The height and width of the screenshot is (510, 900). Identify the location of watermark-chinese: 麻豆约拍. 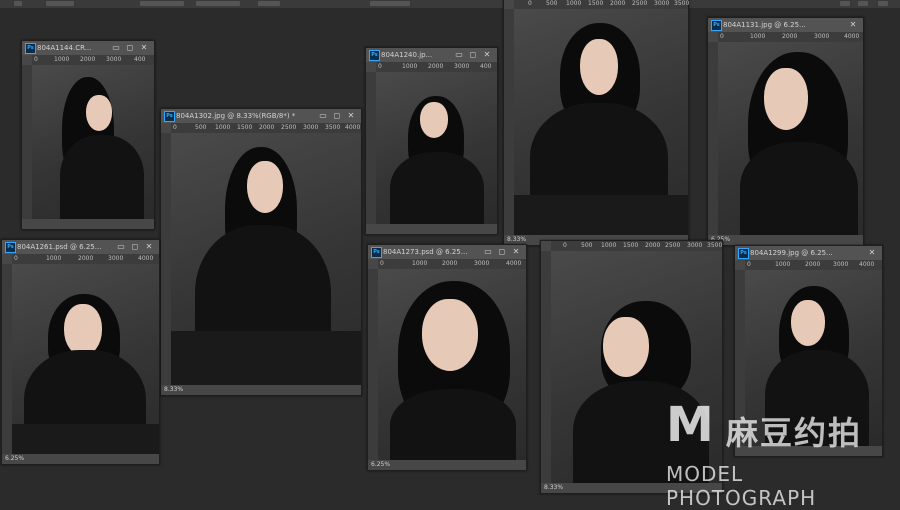
(794, 433).